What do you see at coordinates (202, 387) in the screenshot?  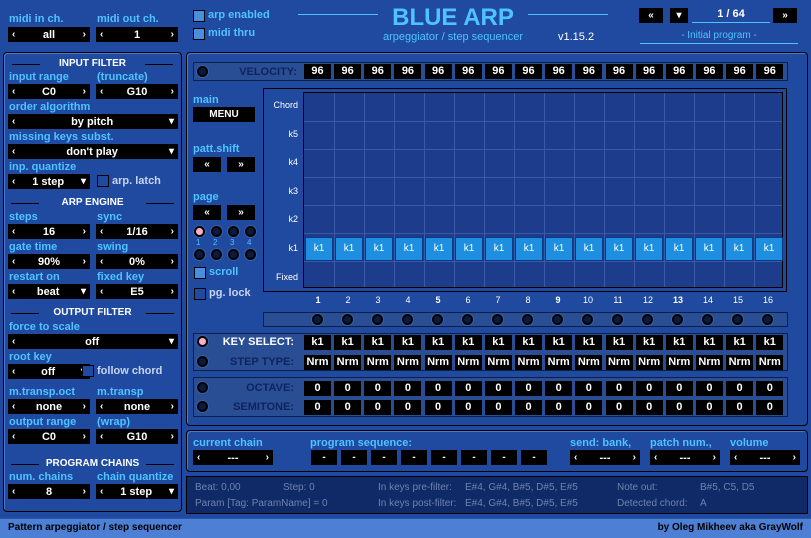 I see `octave-led` at bounding box center [202, 387].